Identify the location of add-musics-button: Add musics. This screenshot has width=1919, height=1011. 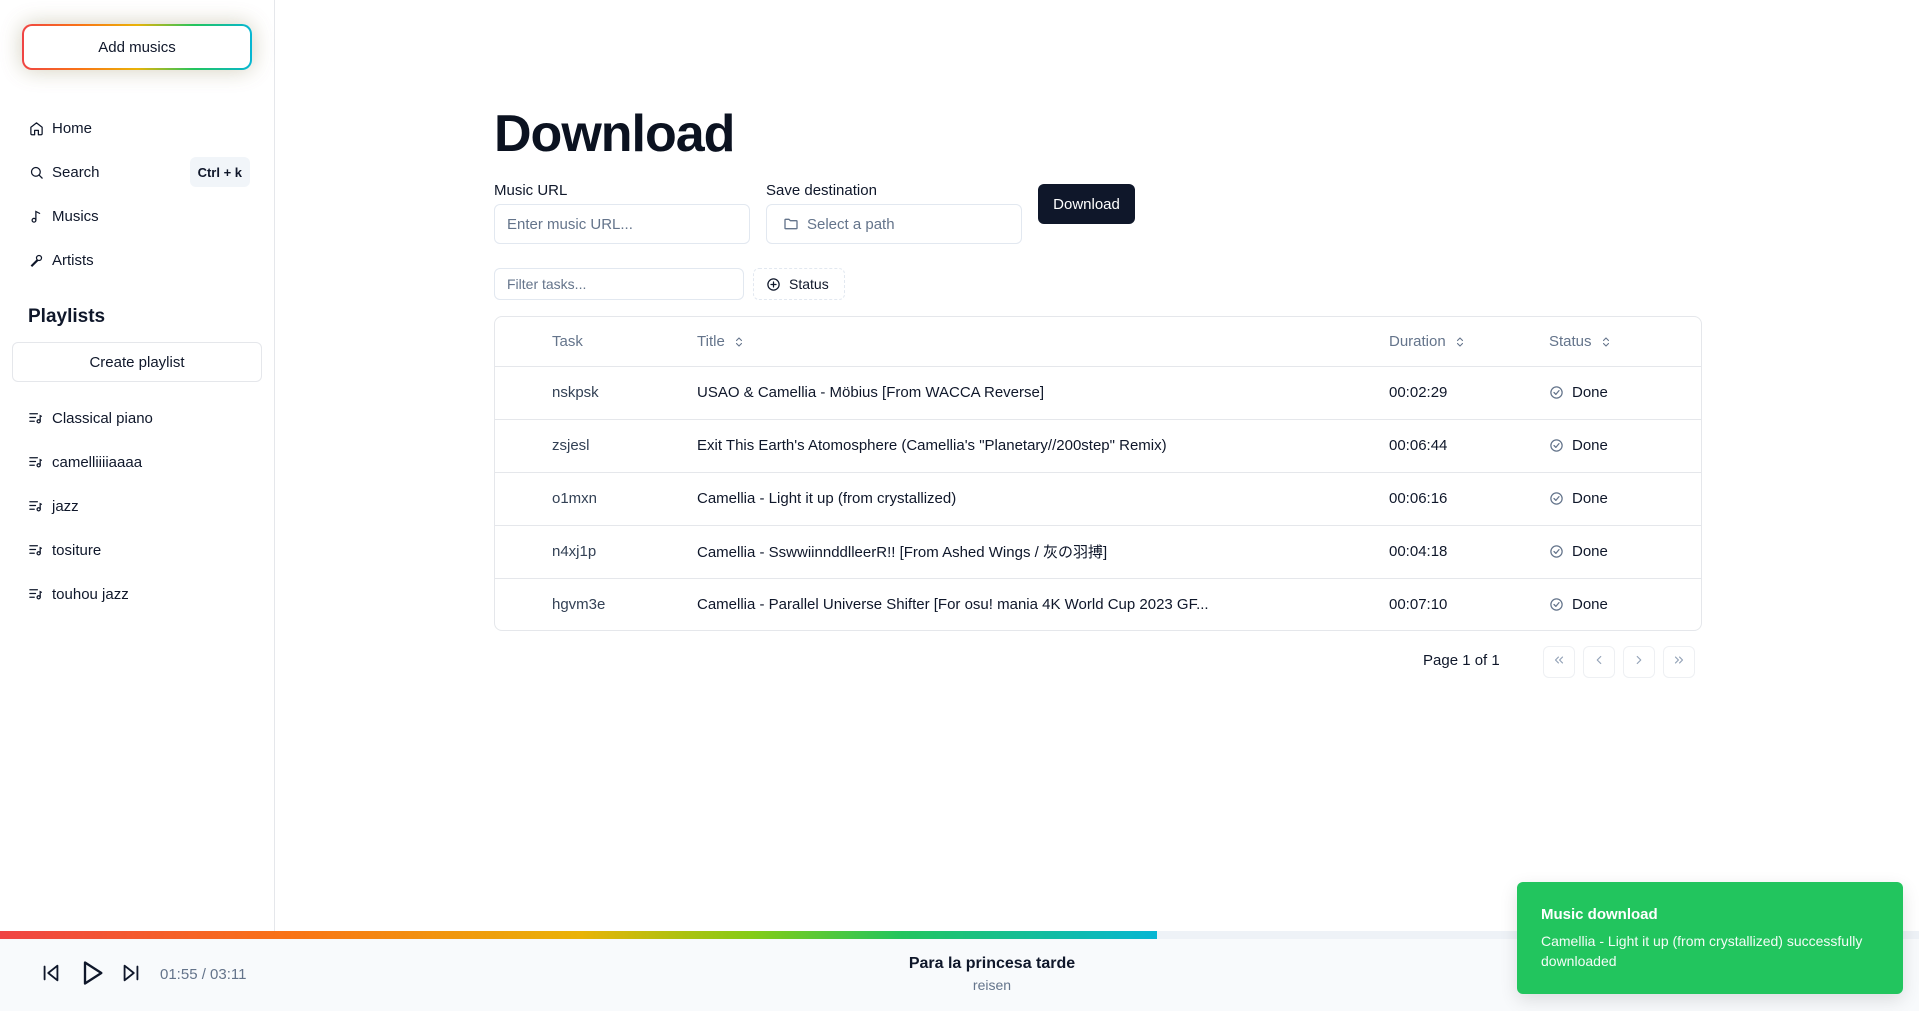
(137, 47).